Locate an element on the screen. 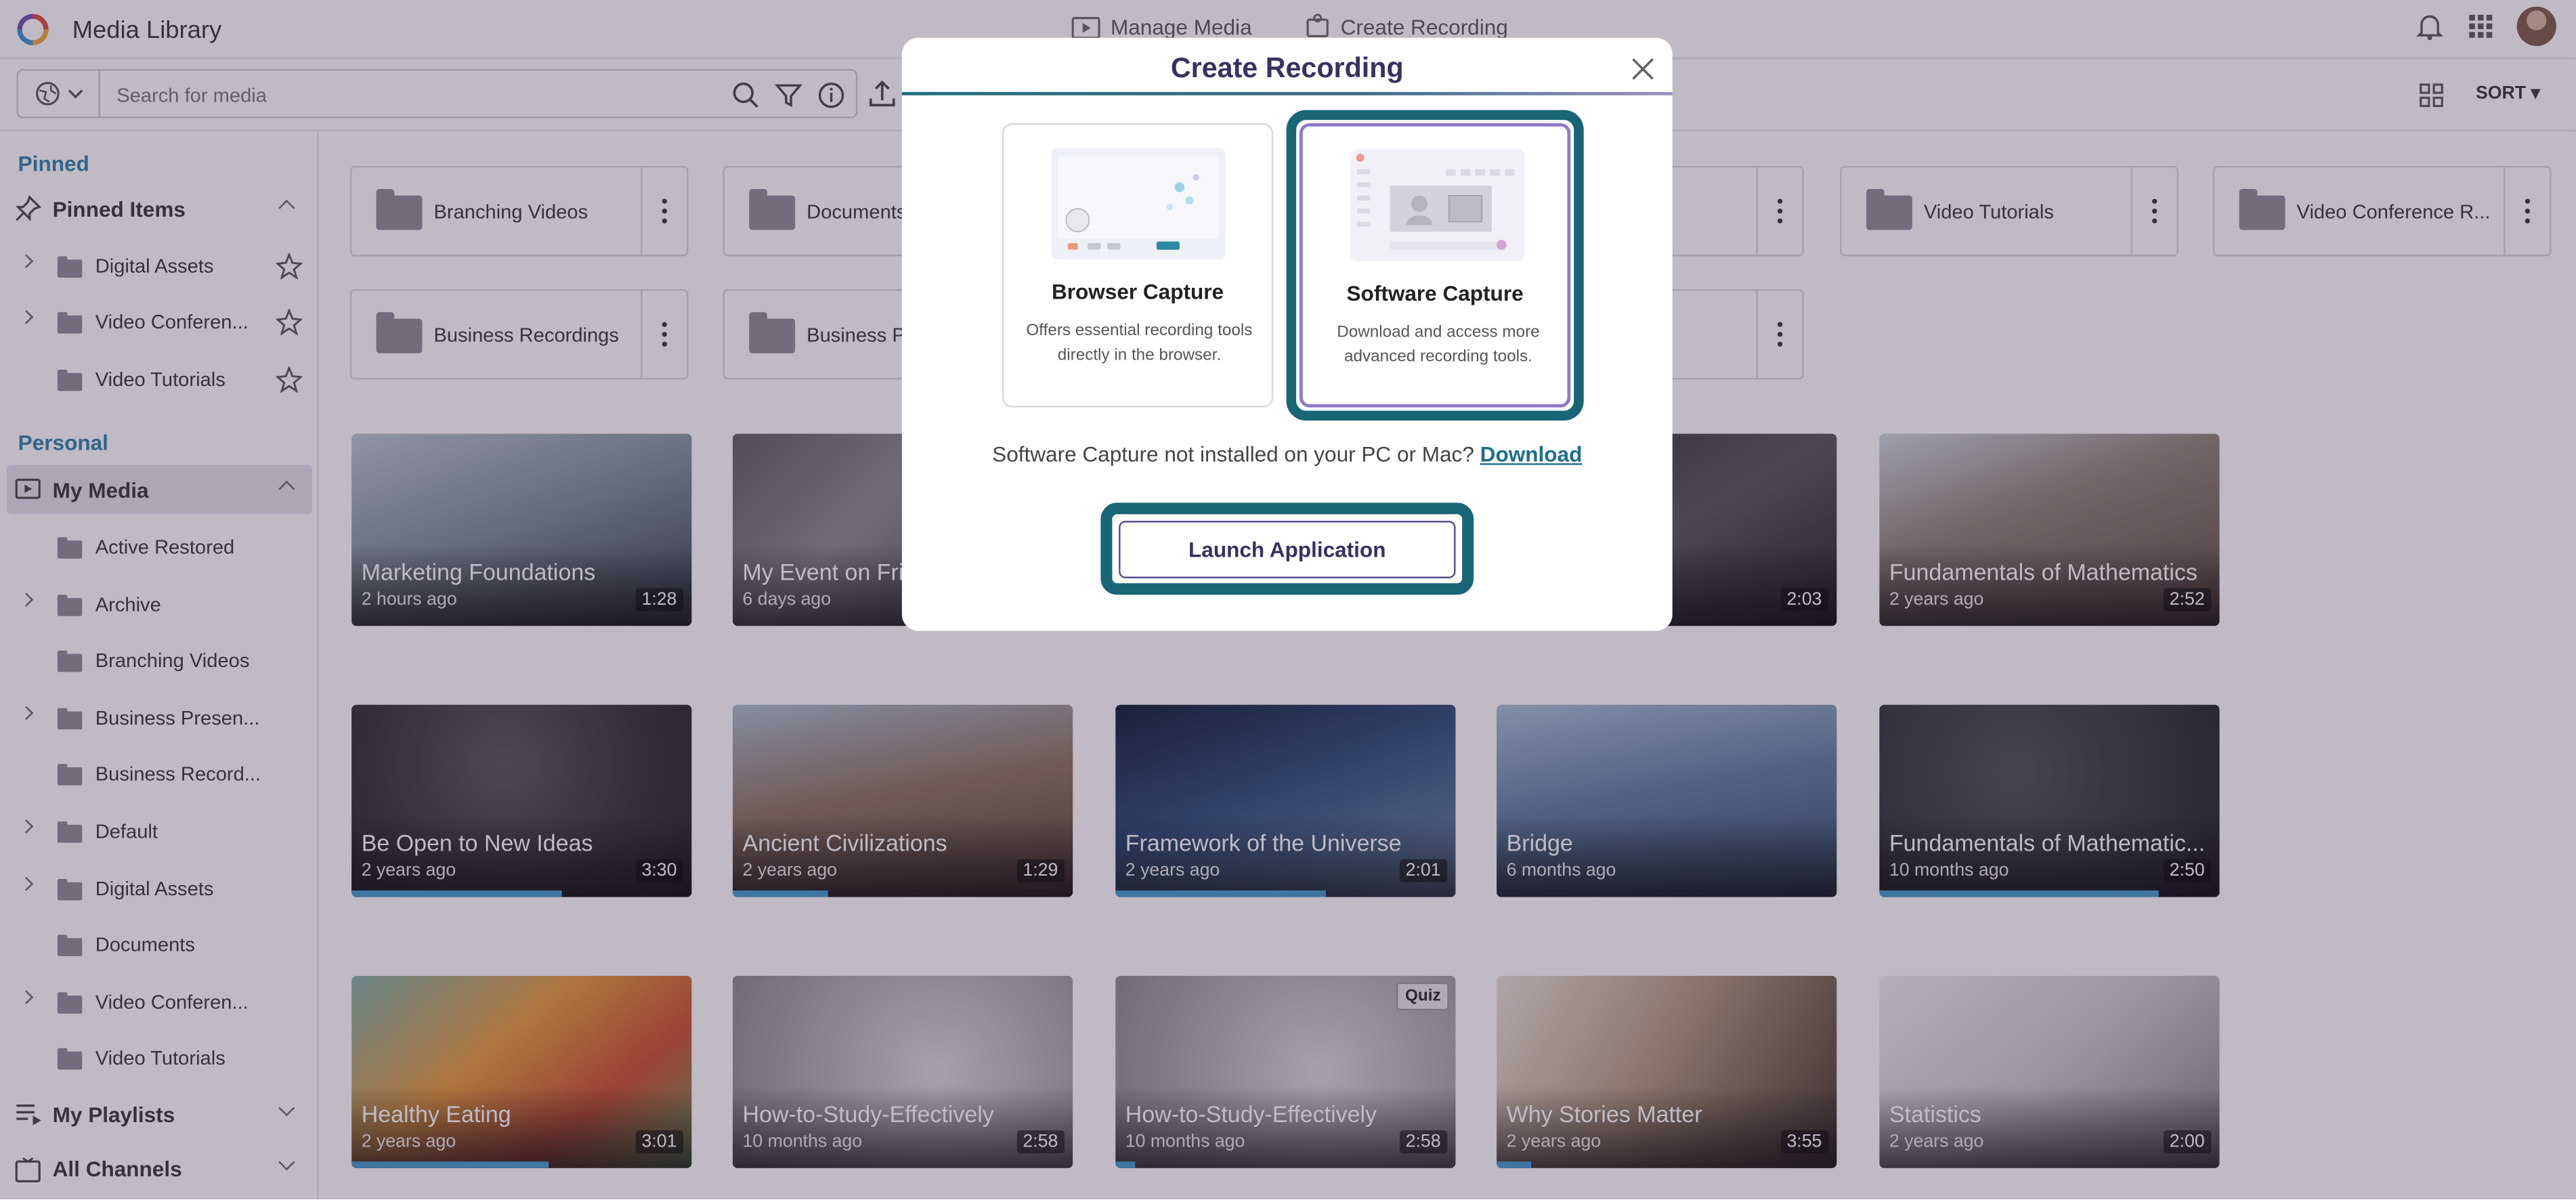 The height and width of the screenshot is (1200, 2576). software-capture-illustration is located at coordinates (1437, 205).